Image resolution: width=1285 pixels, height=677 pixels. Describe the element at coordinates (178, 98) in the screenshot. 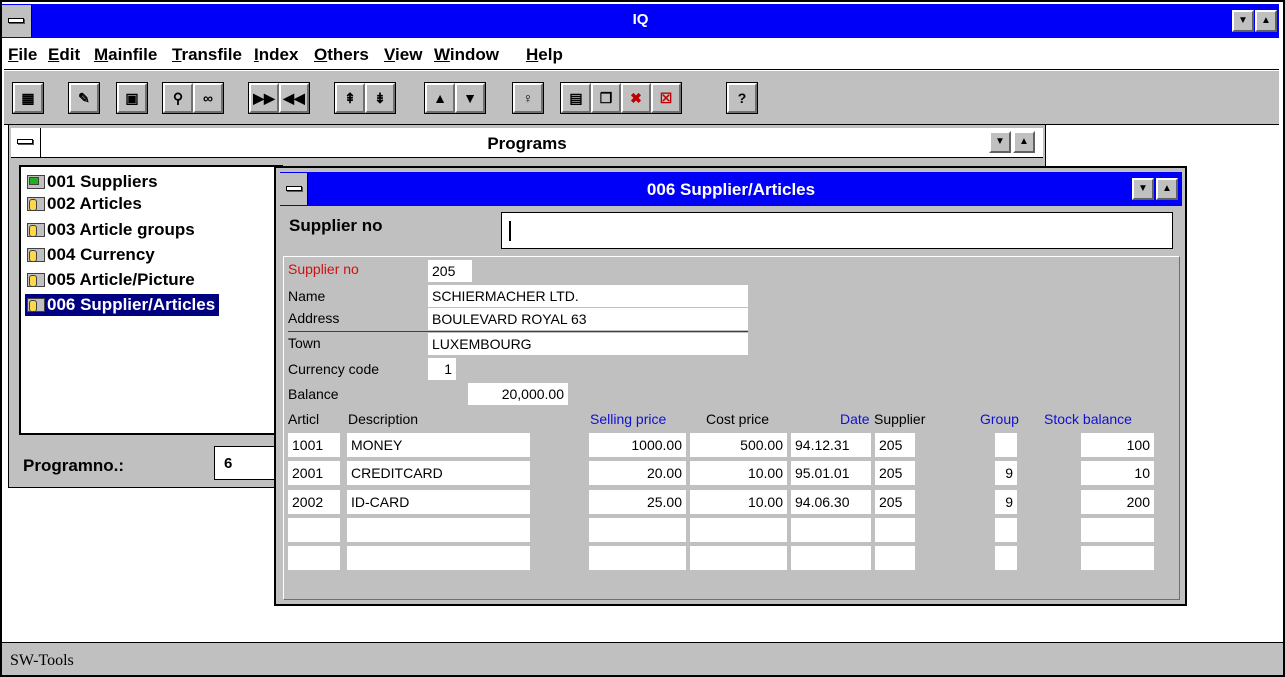

I see `search-icon: ⚲` at that location.